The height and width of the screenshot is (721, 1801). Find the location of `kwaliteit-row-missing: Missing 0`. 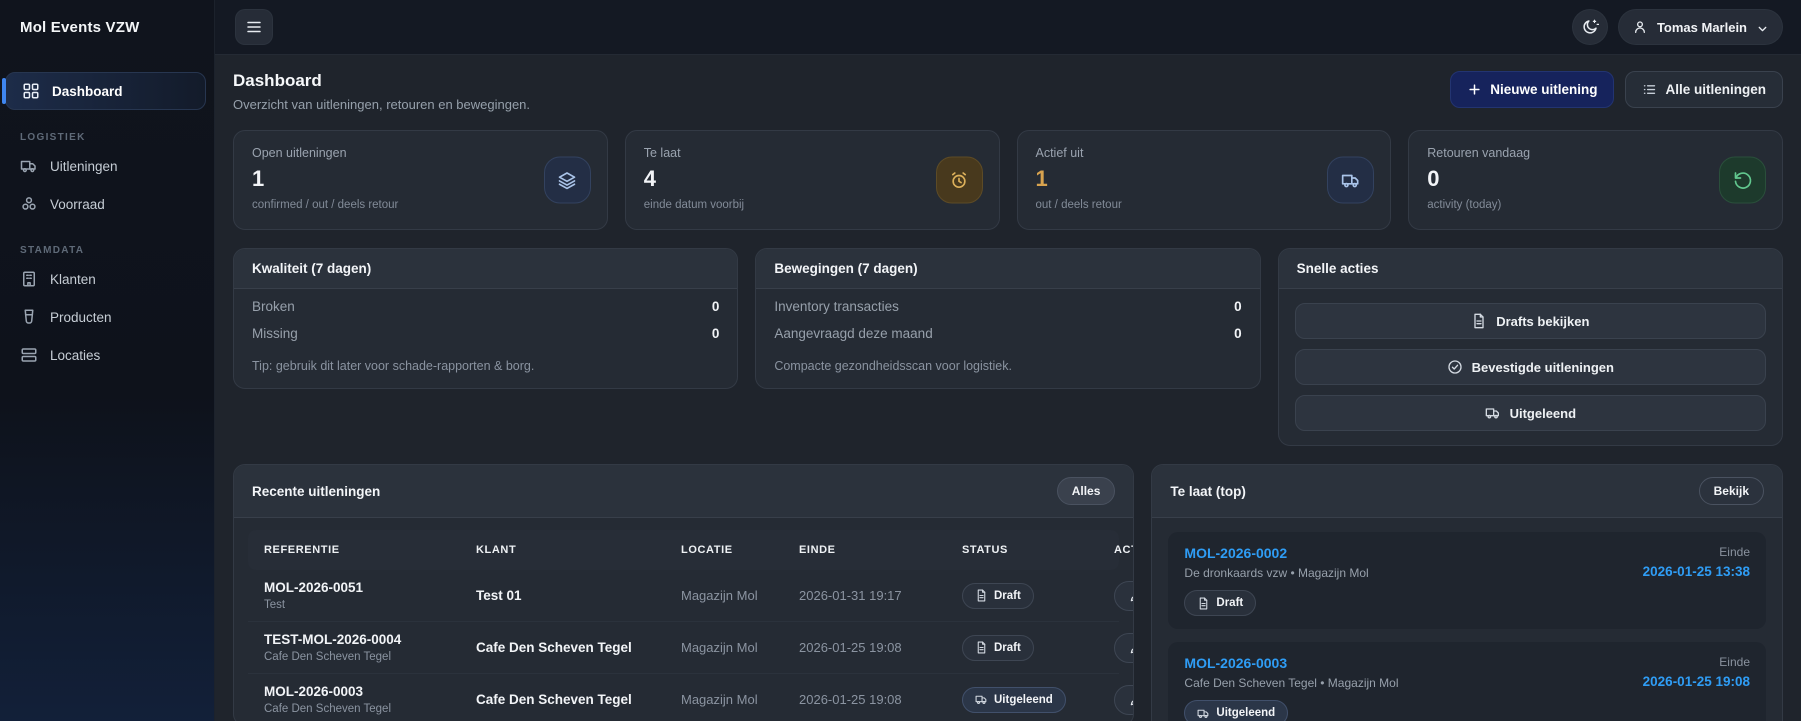

kwaliteit-row-missing: Missing 0 is located at coordinates (485, 329).